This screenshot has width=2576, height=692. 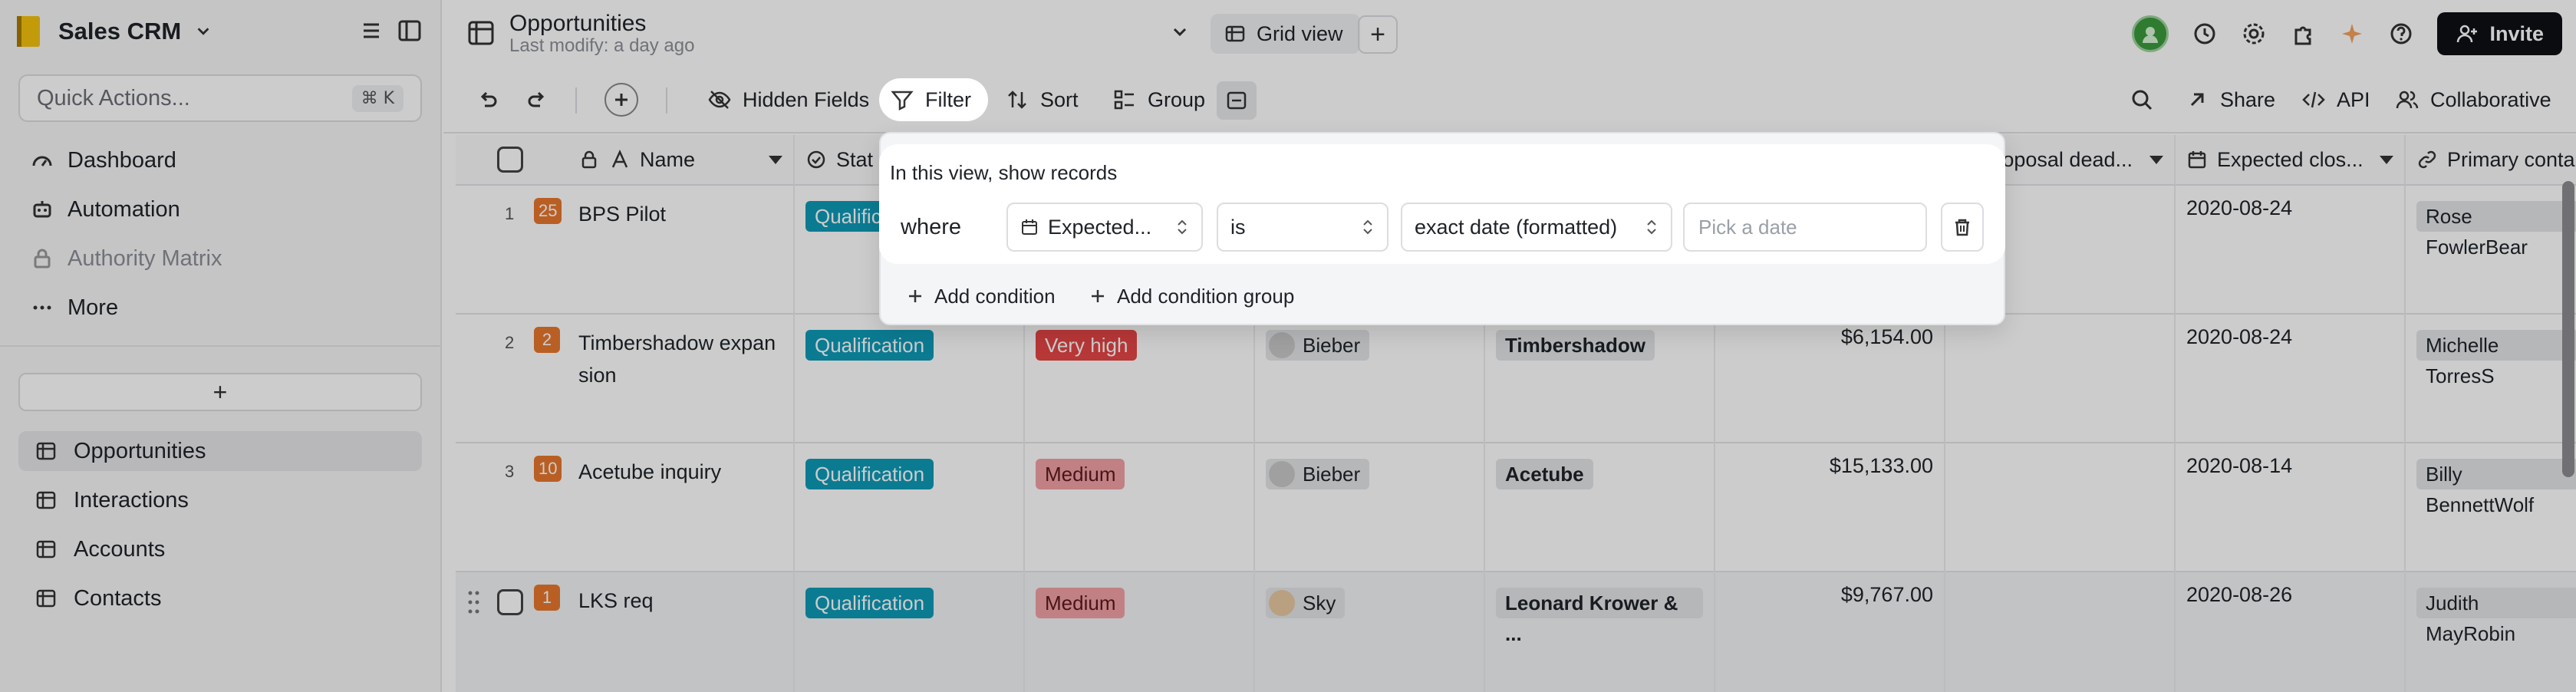 I want to click on list-icon, so click(x=371, y=30).